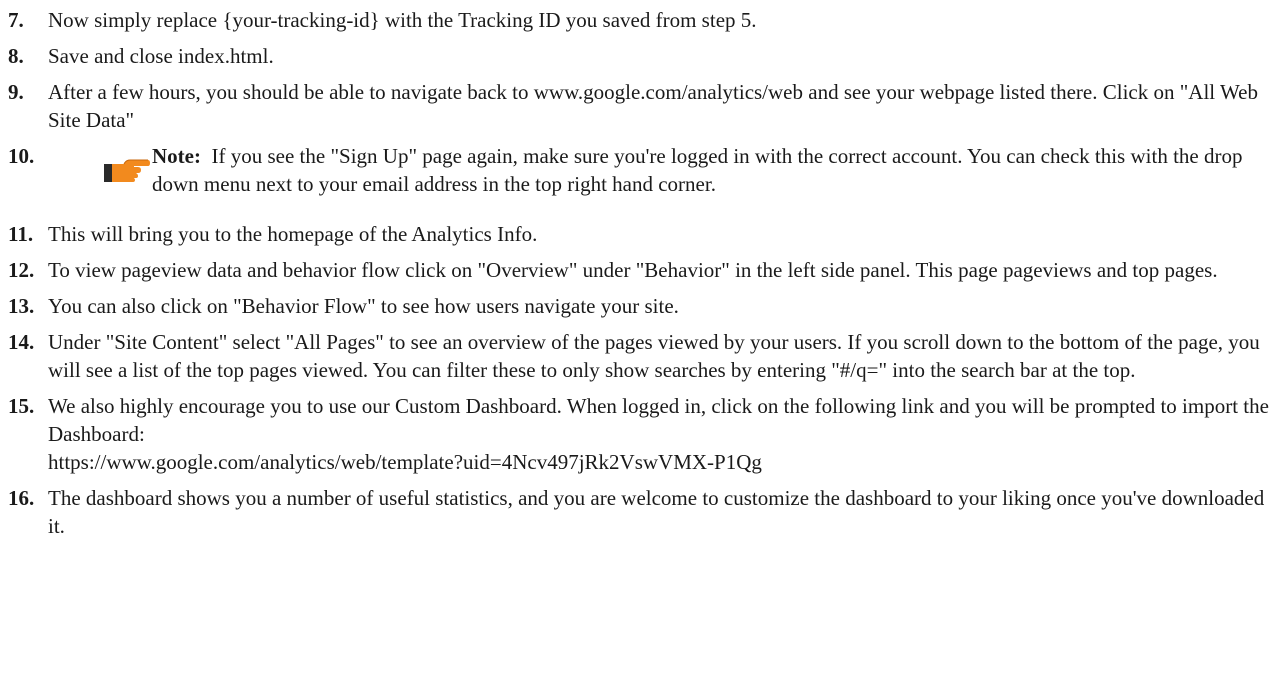  Describe the element at coordinates (21, 270) in the screenshot. I see `step-number: 12.` at that location.